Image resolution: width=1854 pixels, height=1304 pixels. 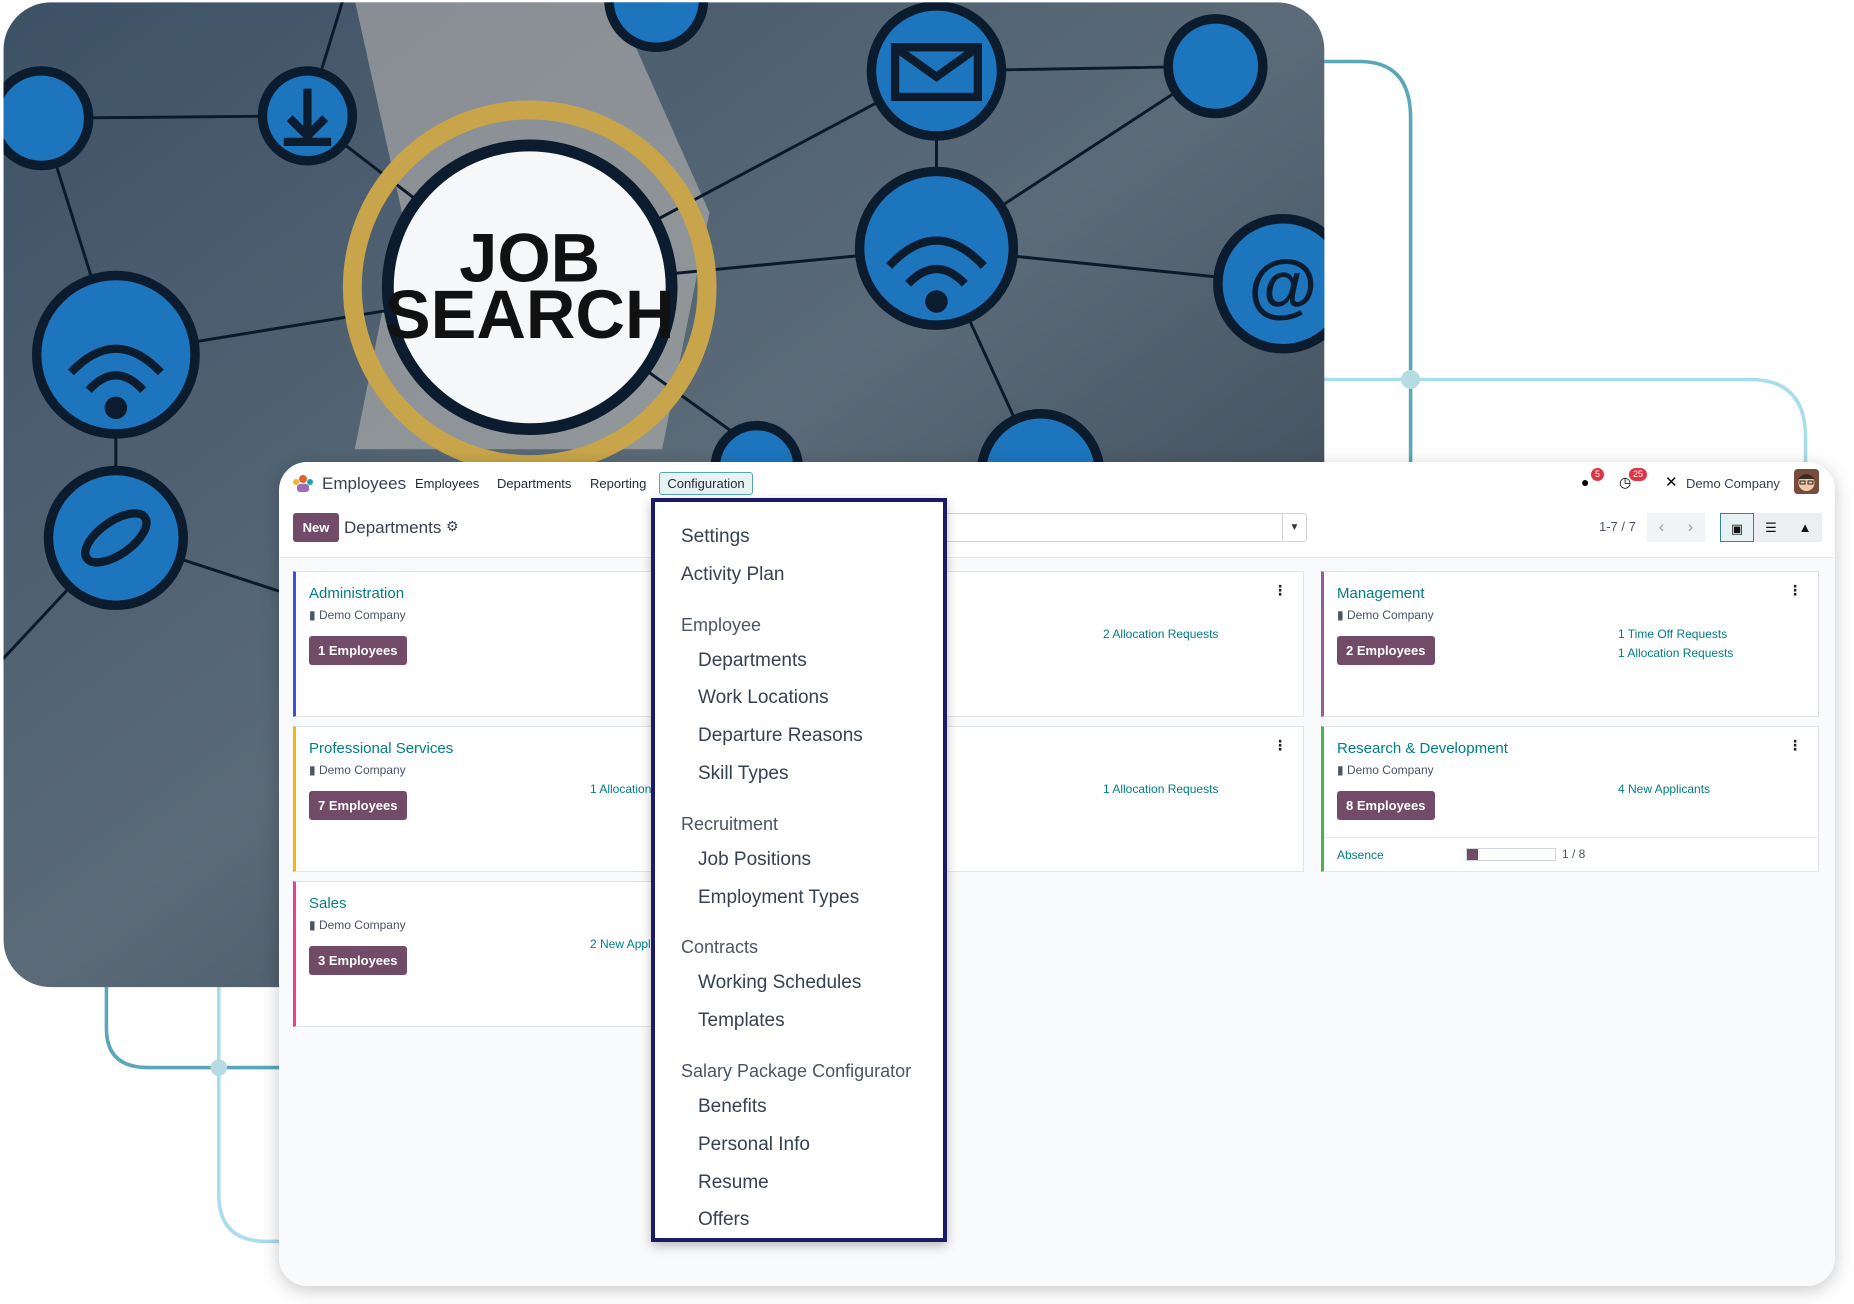 What do you see at coordinates (1805, 527) in the screenshot?
I see `hierarchy-view-button: ▲` at bounding box center [1805, 527].